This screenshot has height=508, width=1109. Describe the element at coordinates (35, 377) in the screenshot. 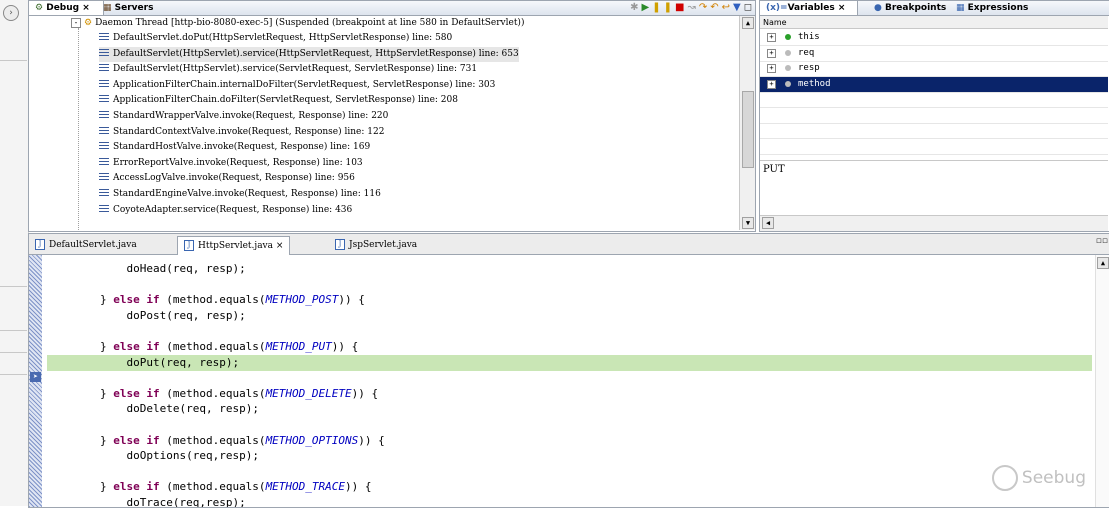

I see `current-instruction-pointer-icon: ➤` at that location.